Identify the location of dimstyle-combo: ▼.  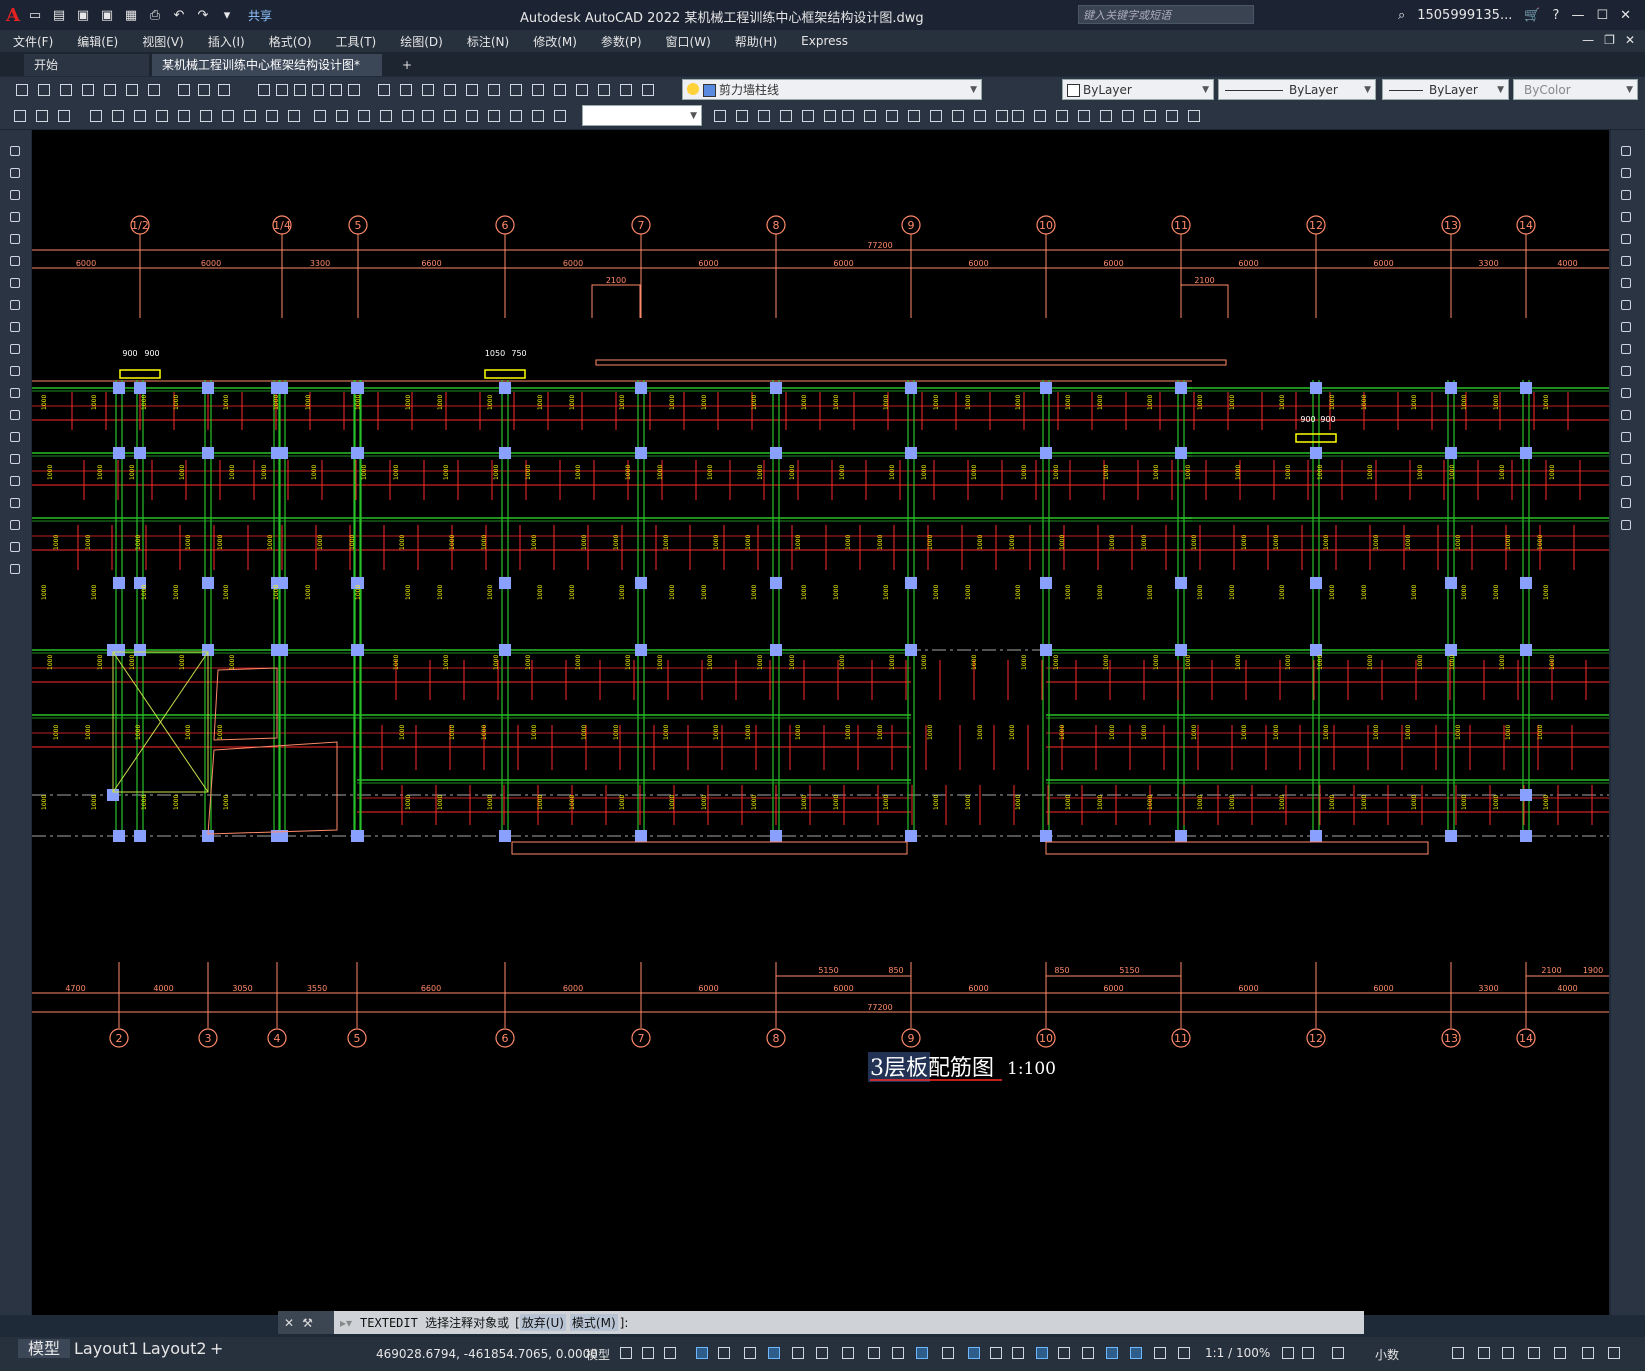
(642, 115).